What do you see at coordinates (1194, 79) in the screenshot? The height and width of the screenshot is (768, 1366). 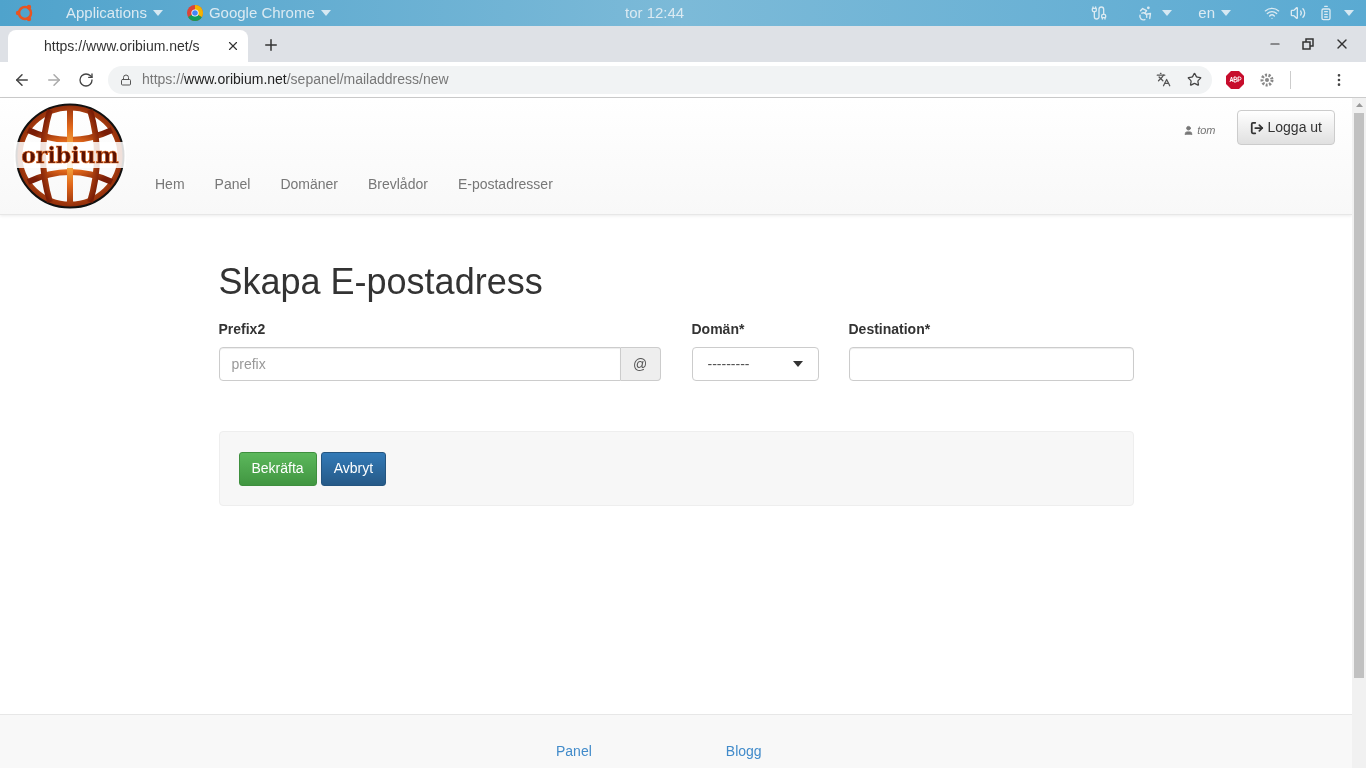 I see `bookmark-star-icon` at bounding box center [1194, 79].